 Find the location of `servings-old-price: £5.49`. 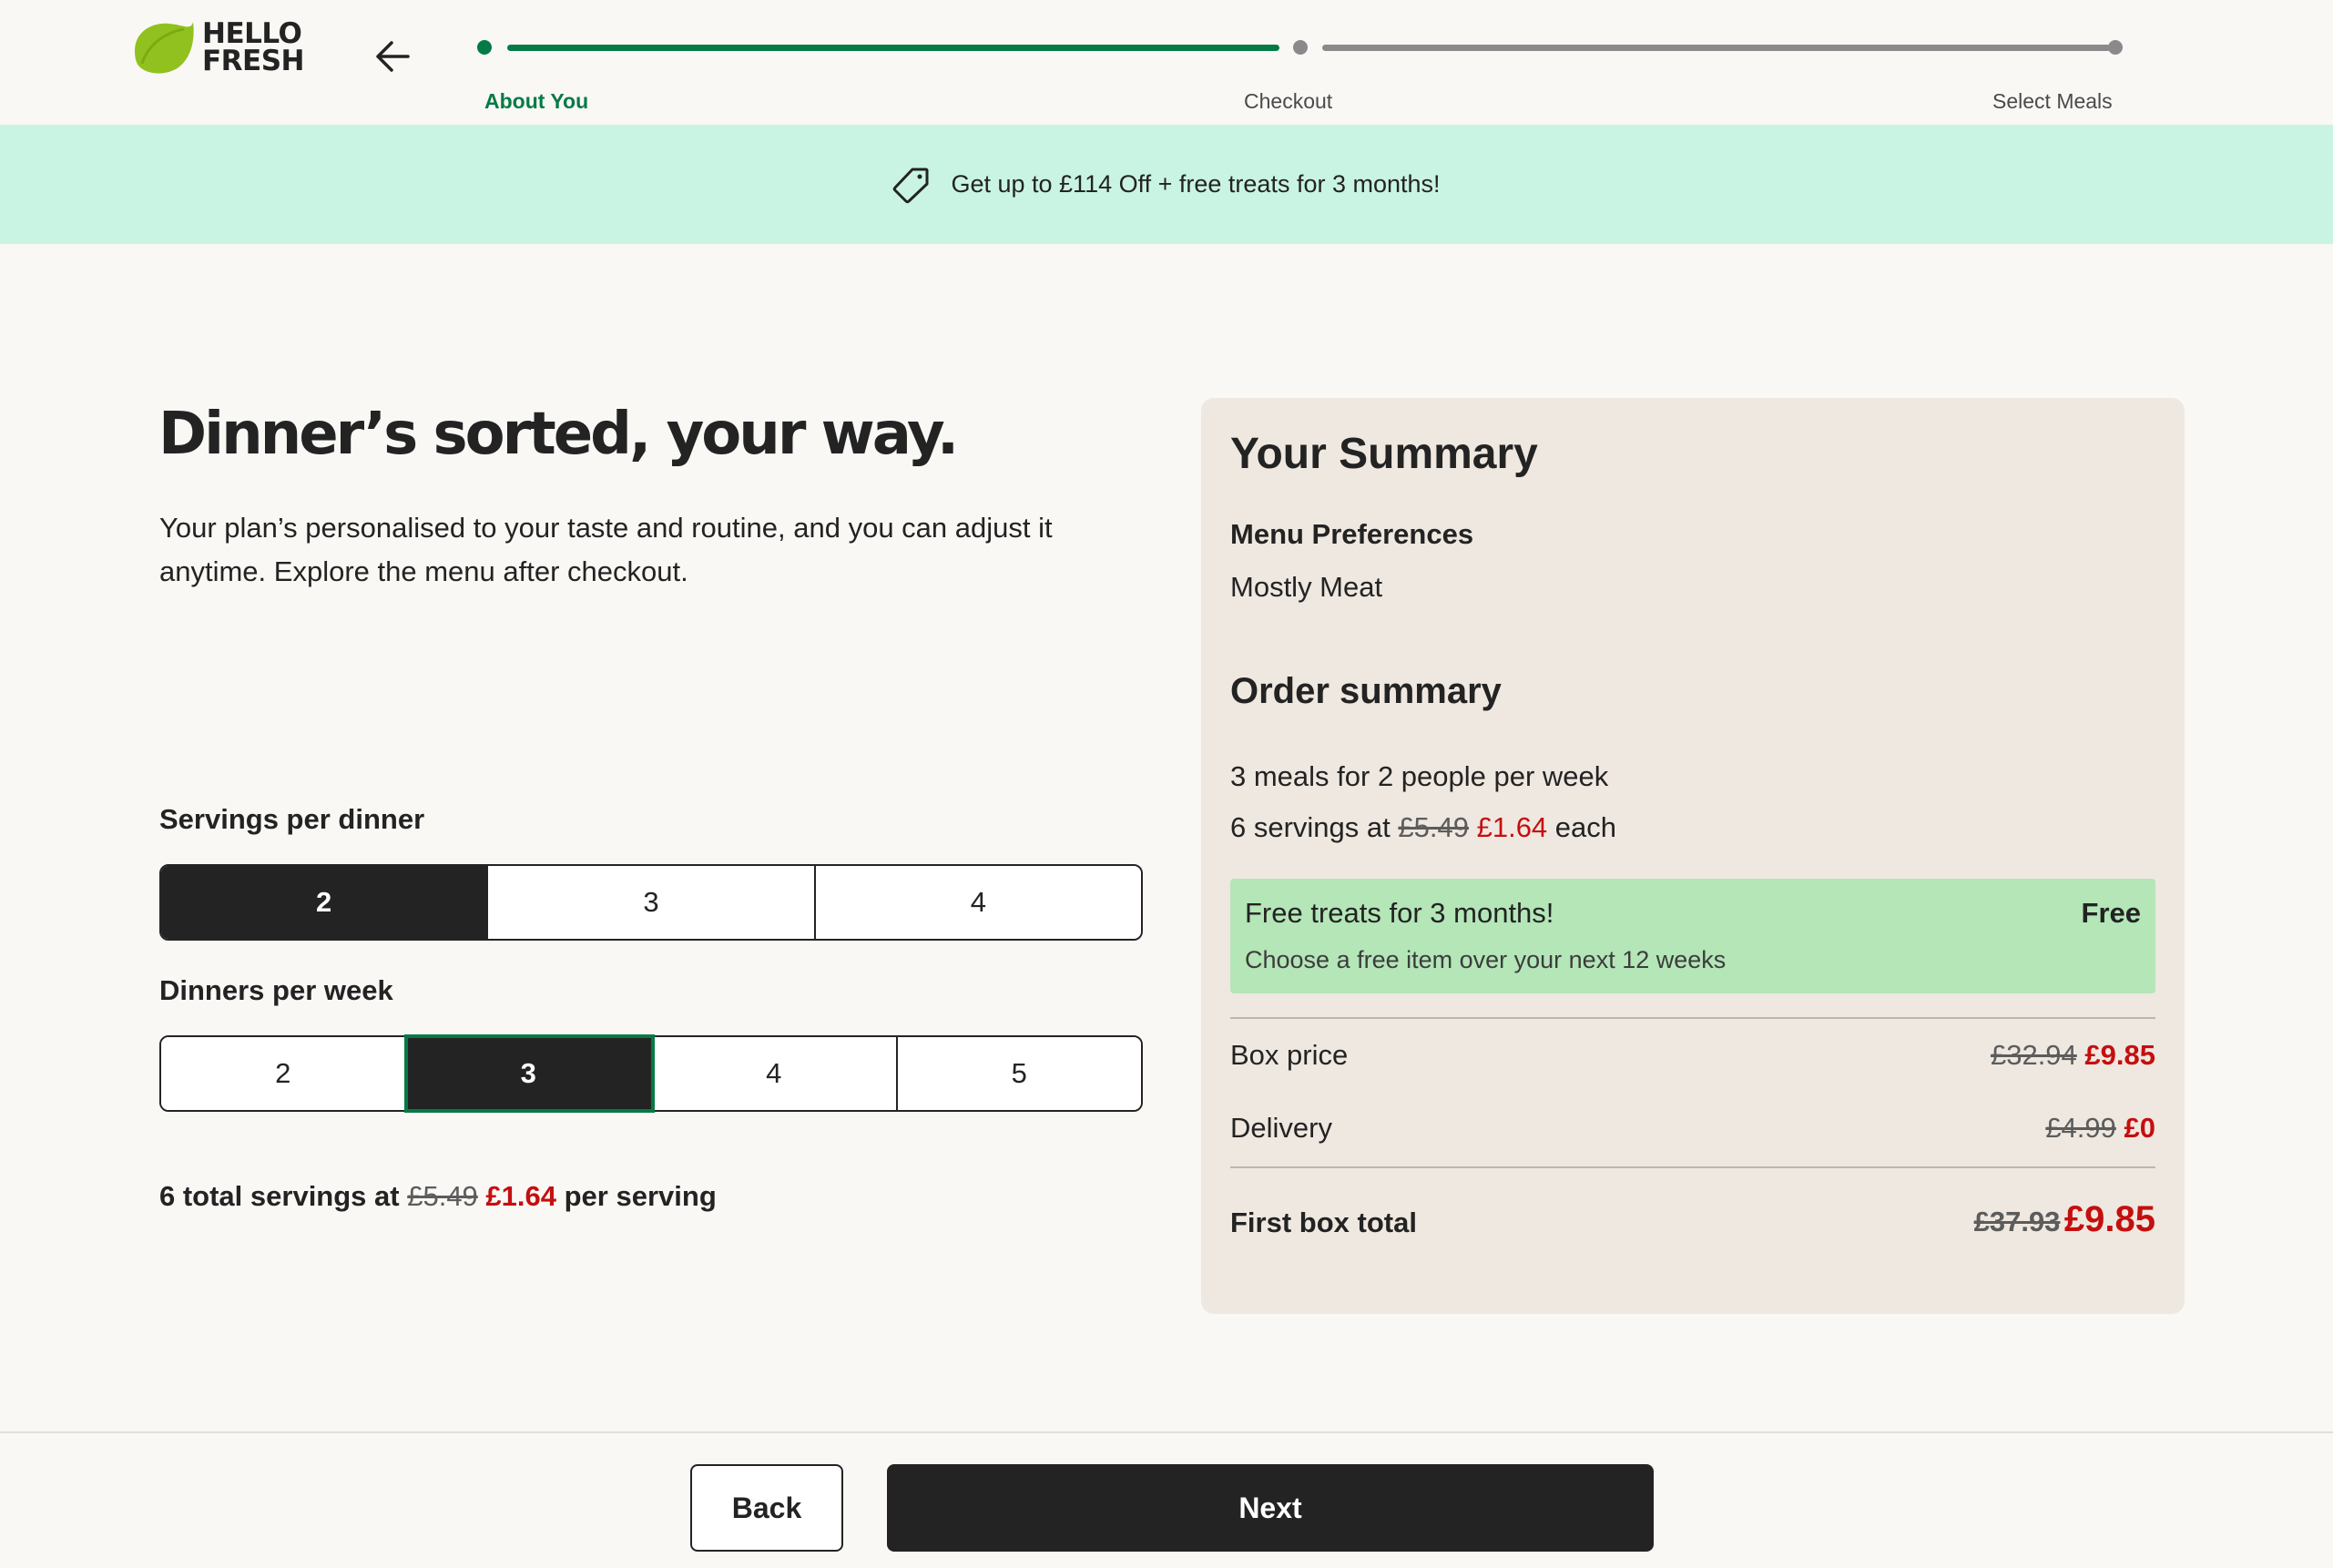

servings-old-price: £5.49 is located at coordinates (1433, 827).